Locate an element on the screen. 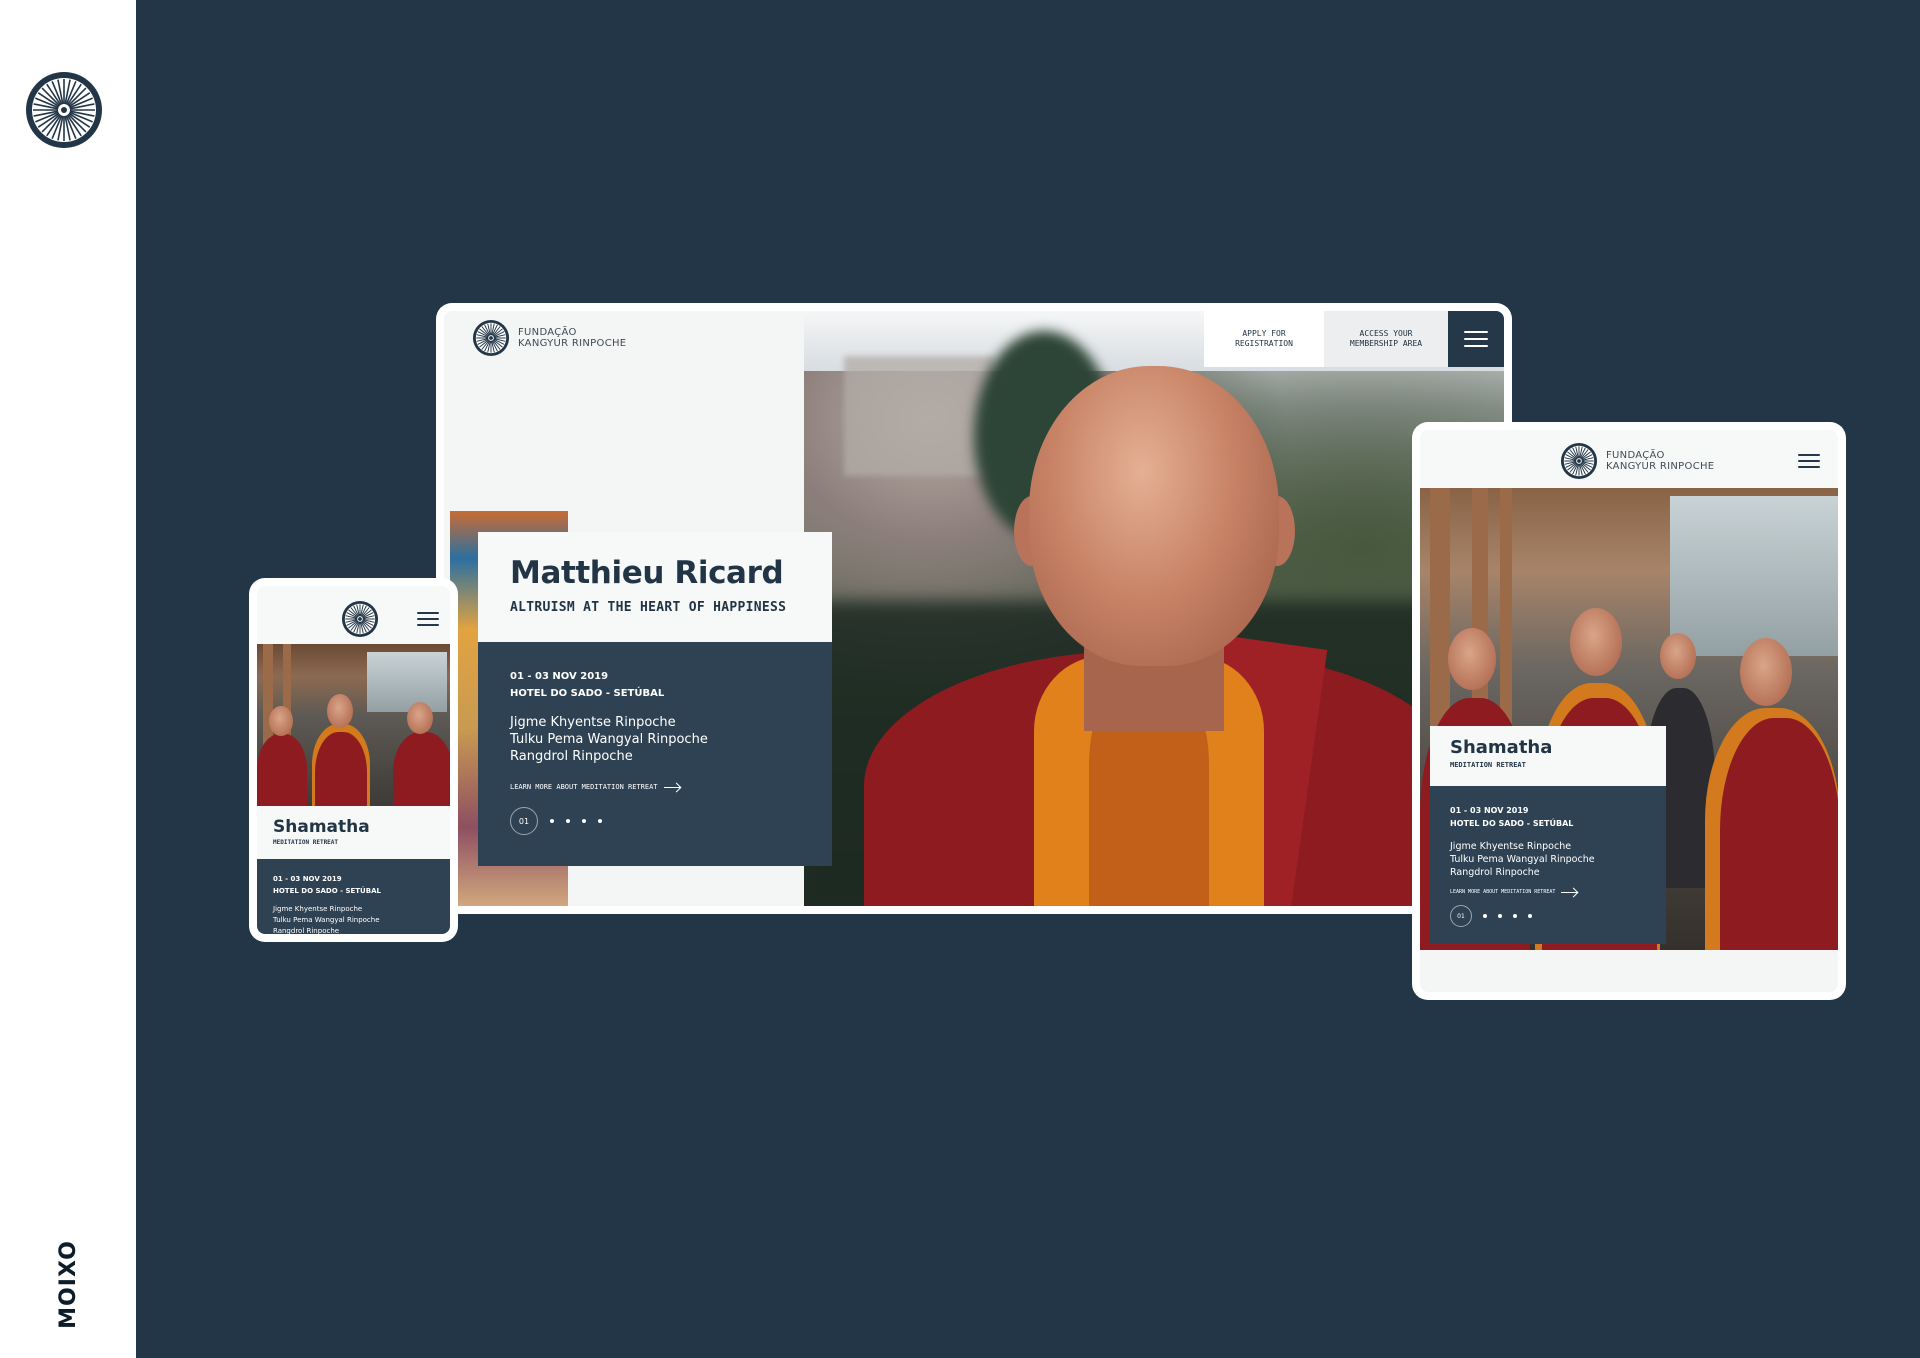  tablet-card-heading: Shamatha MEDITATION RETREAT is located at coordinates (1548, 756).